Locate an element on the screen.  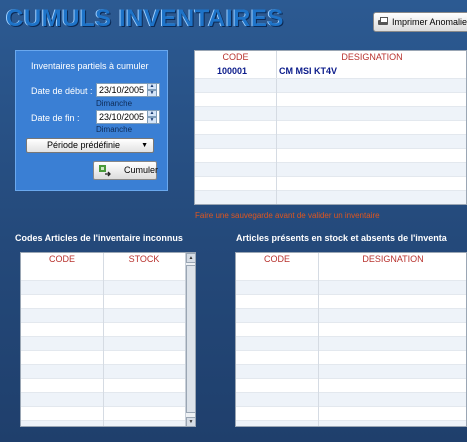
dropdown-arrow-icon: ▼ is located at coordinates (144, 145).